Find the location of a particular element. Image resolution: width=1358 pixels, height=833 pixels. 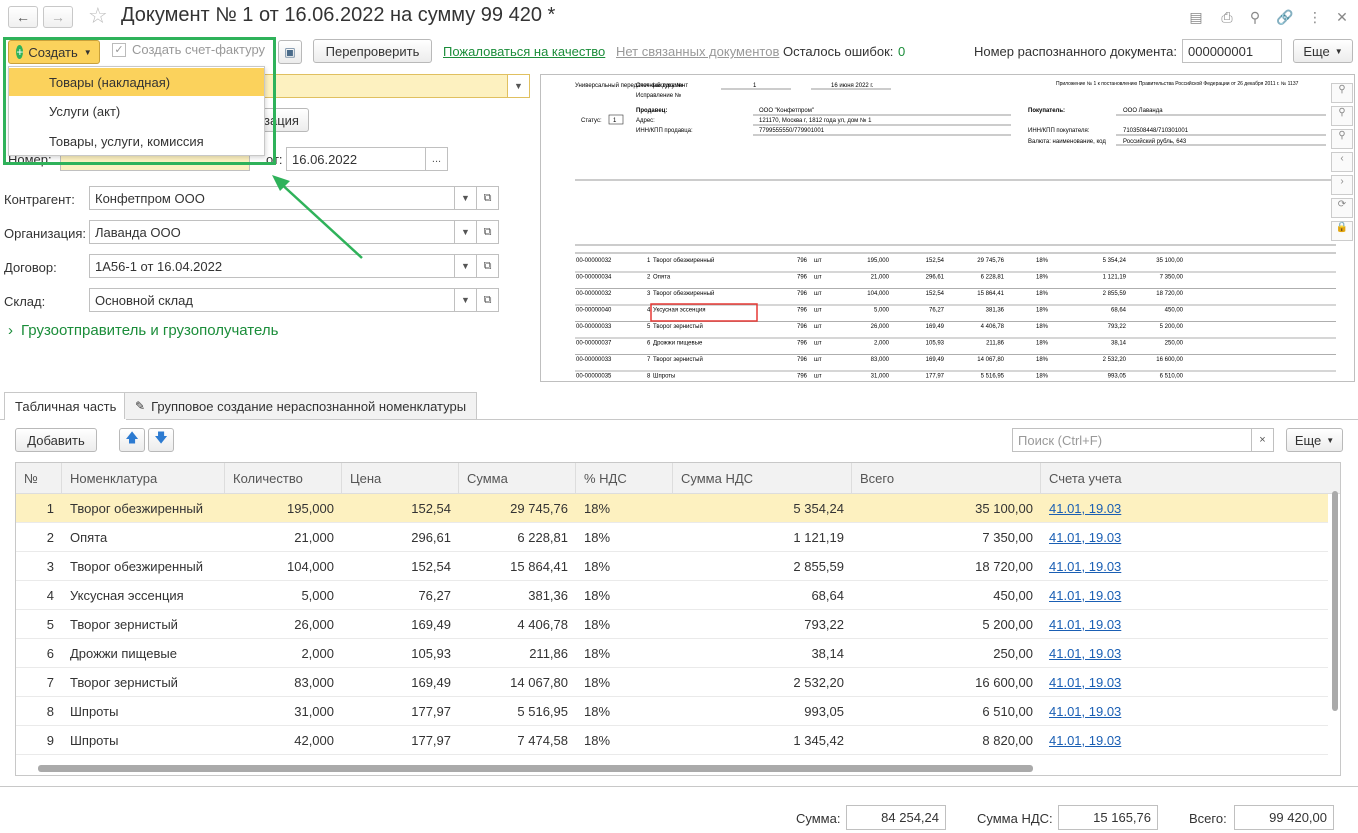

row-vat-sum: 993,05 is located at coordinates (762, 711).